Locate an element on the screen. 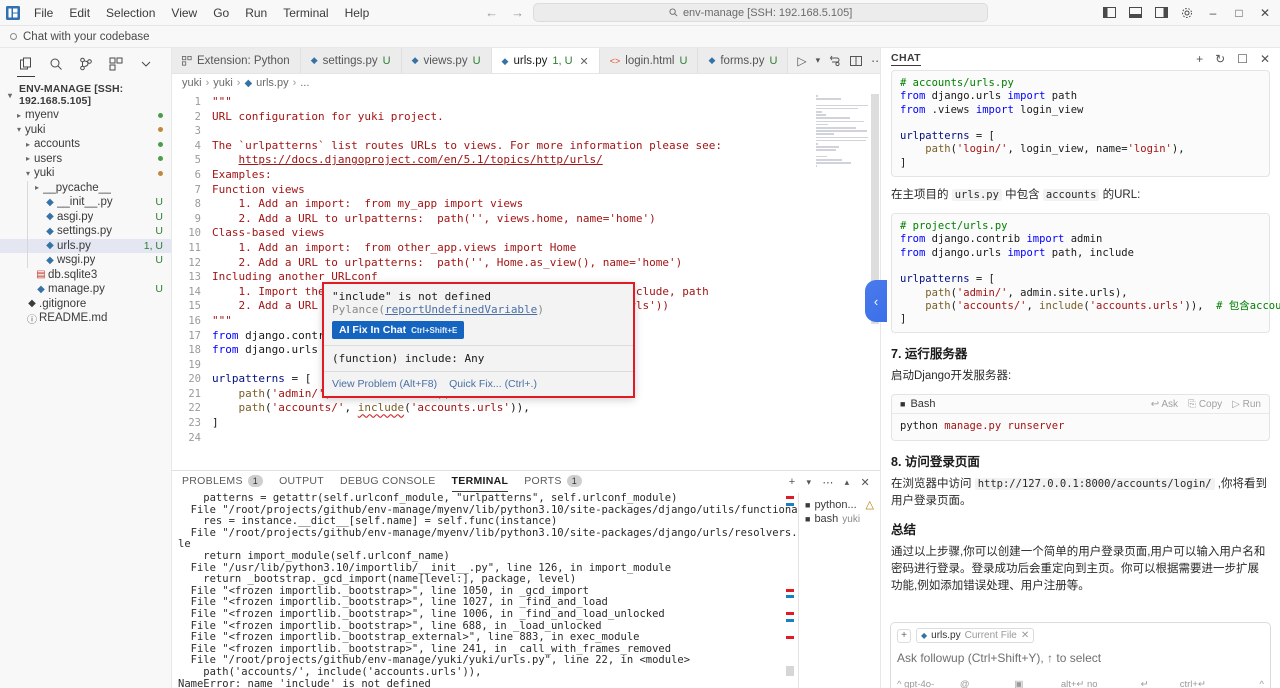 The width and height of the screenshot is (1280, 688). tree-item-users: ▸ users is located at coordinates (85, 159).